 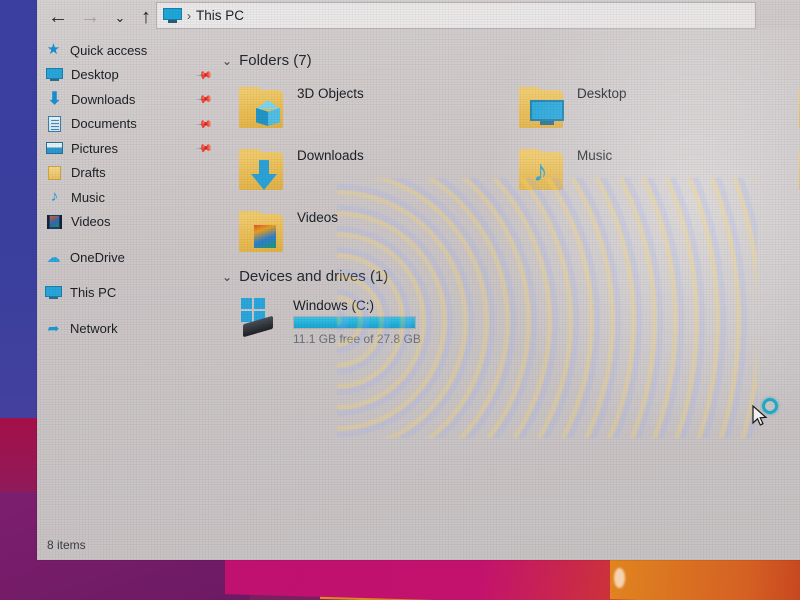 I want to click on folder-icon-music: ♪, so click(x=543, y=172).